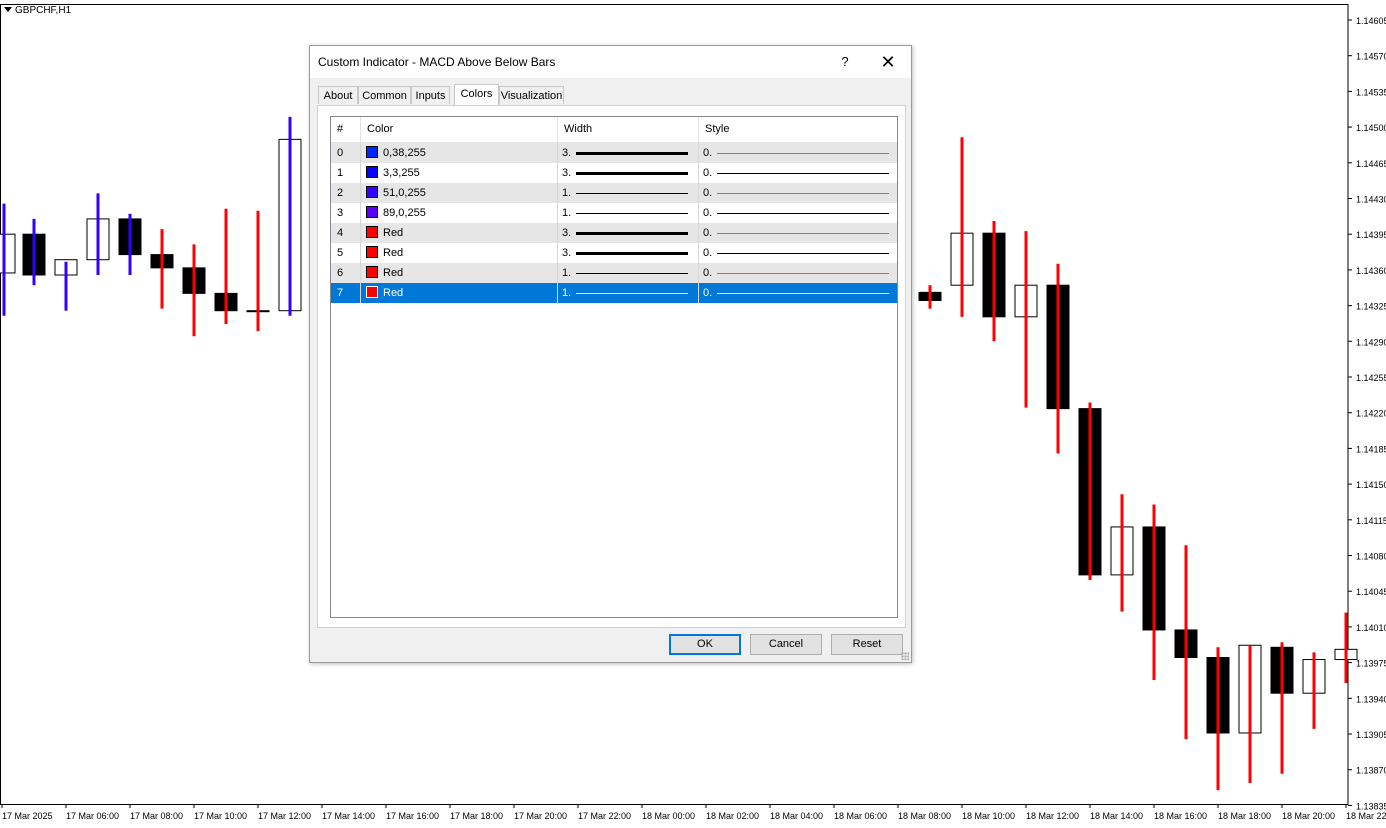 Image resolution: width=1386 pixels, height=828 pixels. I want to click on time-tick-label: 18 Mar 08:00, so click(924, 816).